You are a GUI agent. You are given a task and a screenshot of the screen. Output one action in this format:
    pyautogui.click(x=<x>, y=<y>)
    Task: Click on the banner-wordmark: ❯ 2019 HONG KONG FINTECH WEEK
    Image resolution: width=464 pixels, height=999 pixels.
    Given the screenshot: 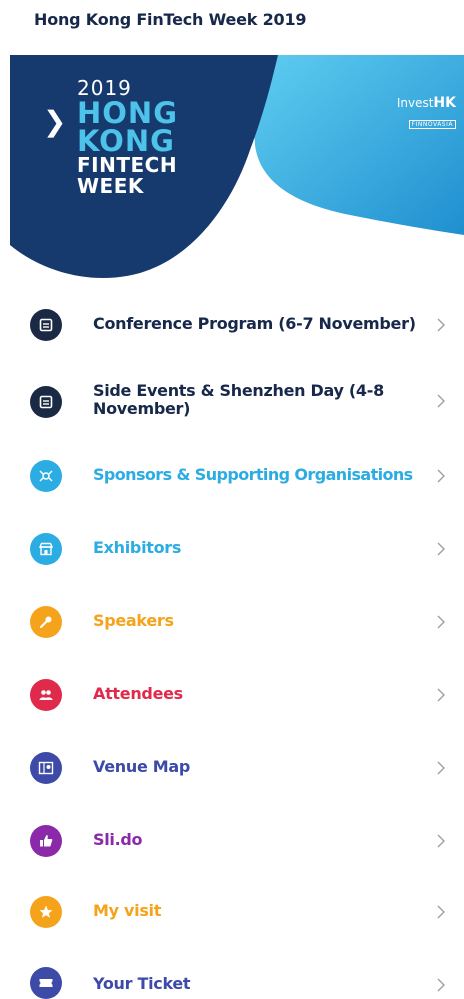 What is the action you would take?
    pyautogui.click(x=110, y=137)
    